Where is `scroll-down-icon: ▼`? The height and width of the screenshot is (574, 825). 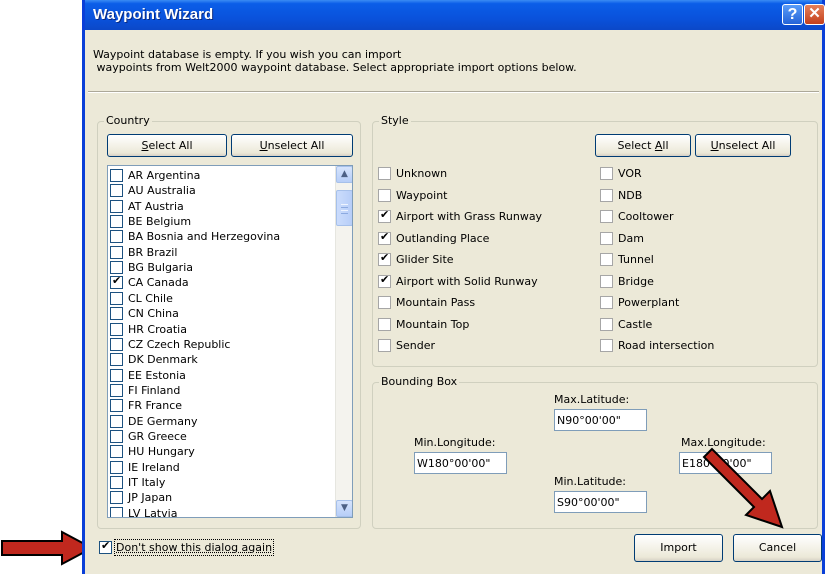 scroll-down-icon: ▼ is located at coordinates (344, 508).